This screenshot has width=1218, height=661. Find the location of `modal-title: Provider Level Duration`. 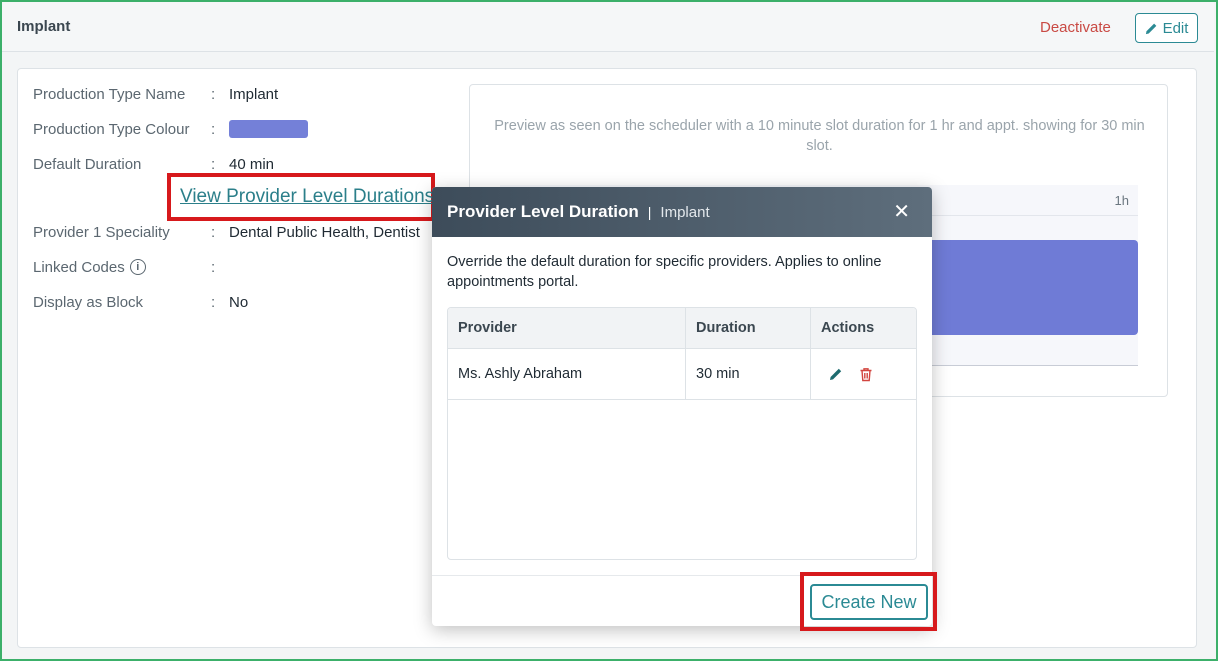

modal-title: Provider Level Duration is located at coordinates (543, 211).